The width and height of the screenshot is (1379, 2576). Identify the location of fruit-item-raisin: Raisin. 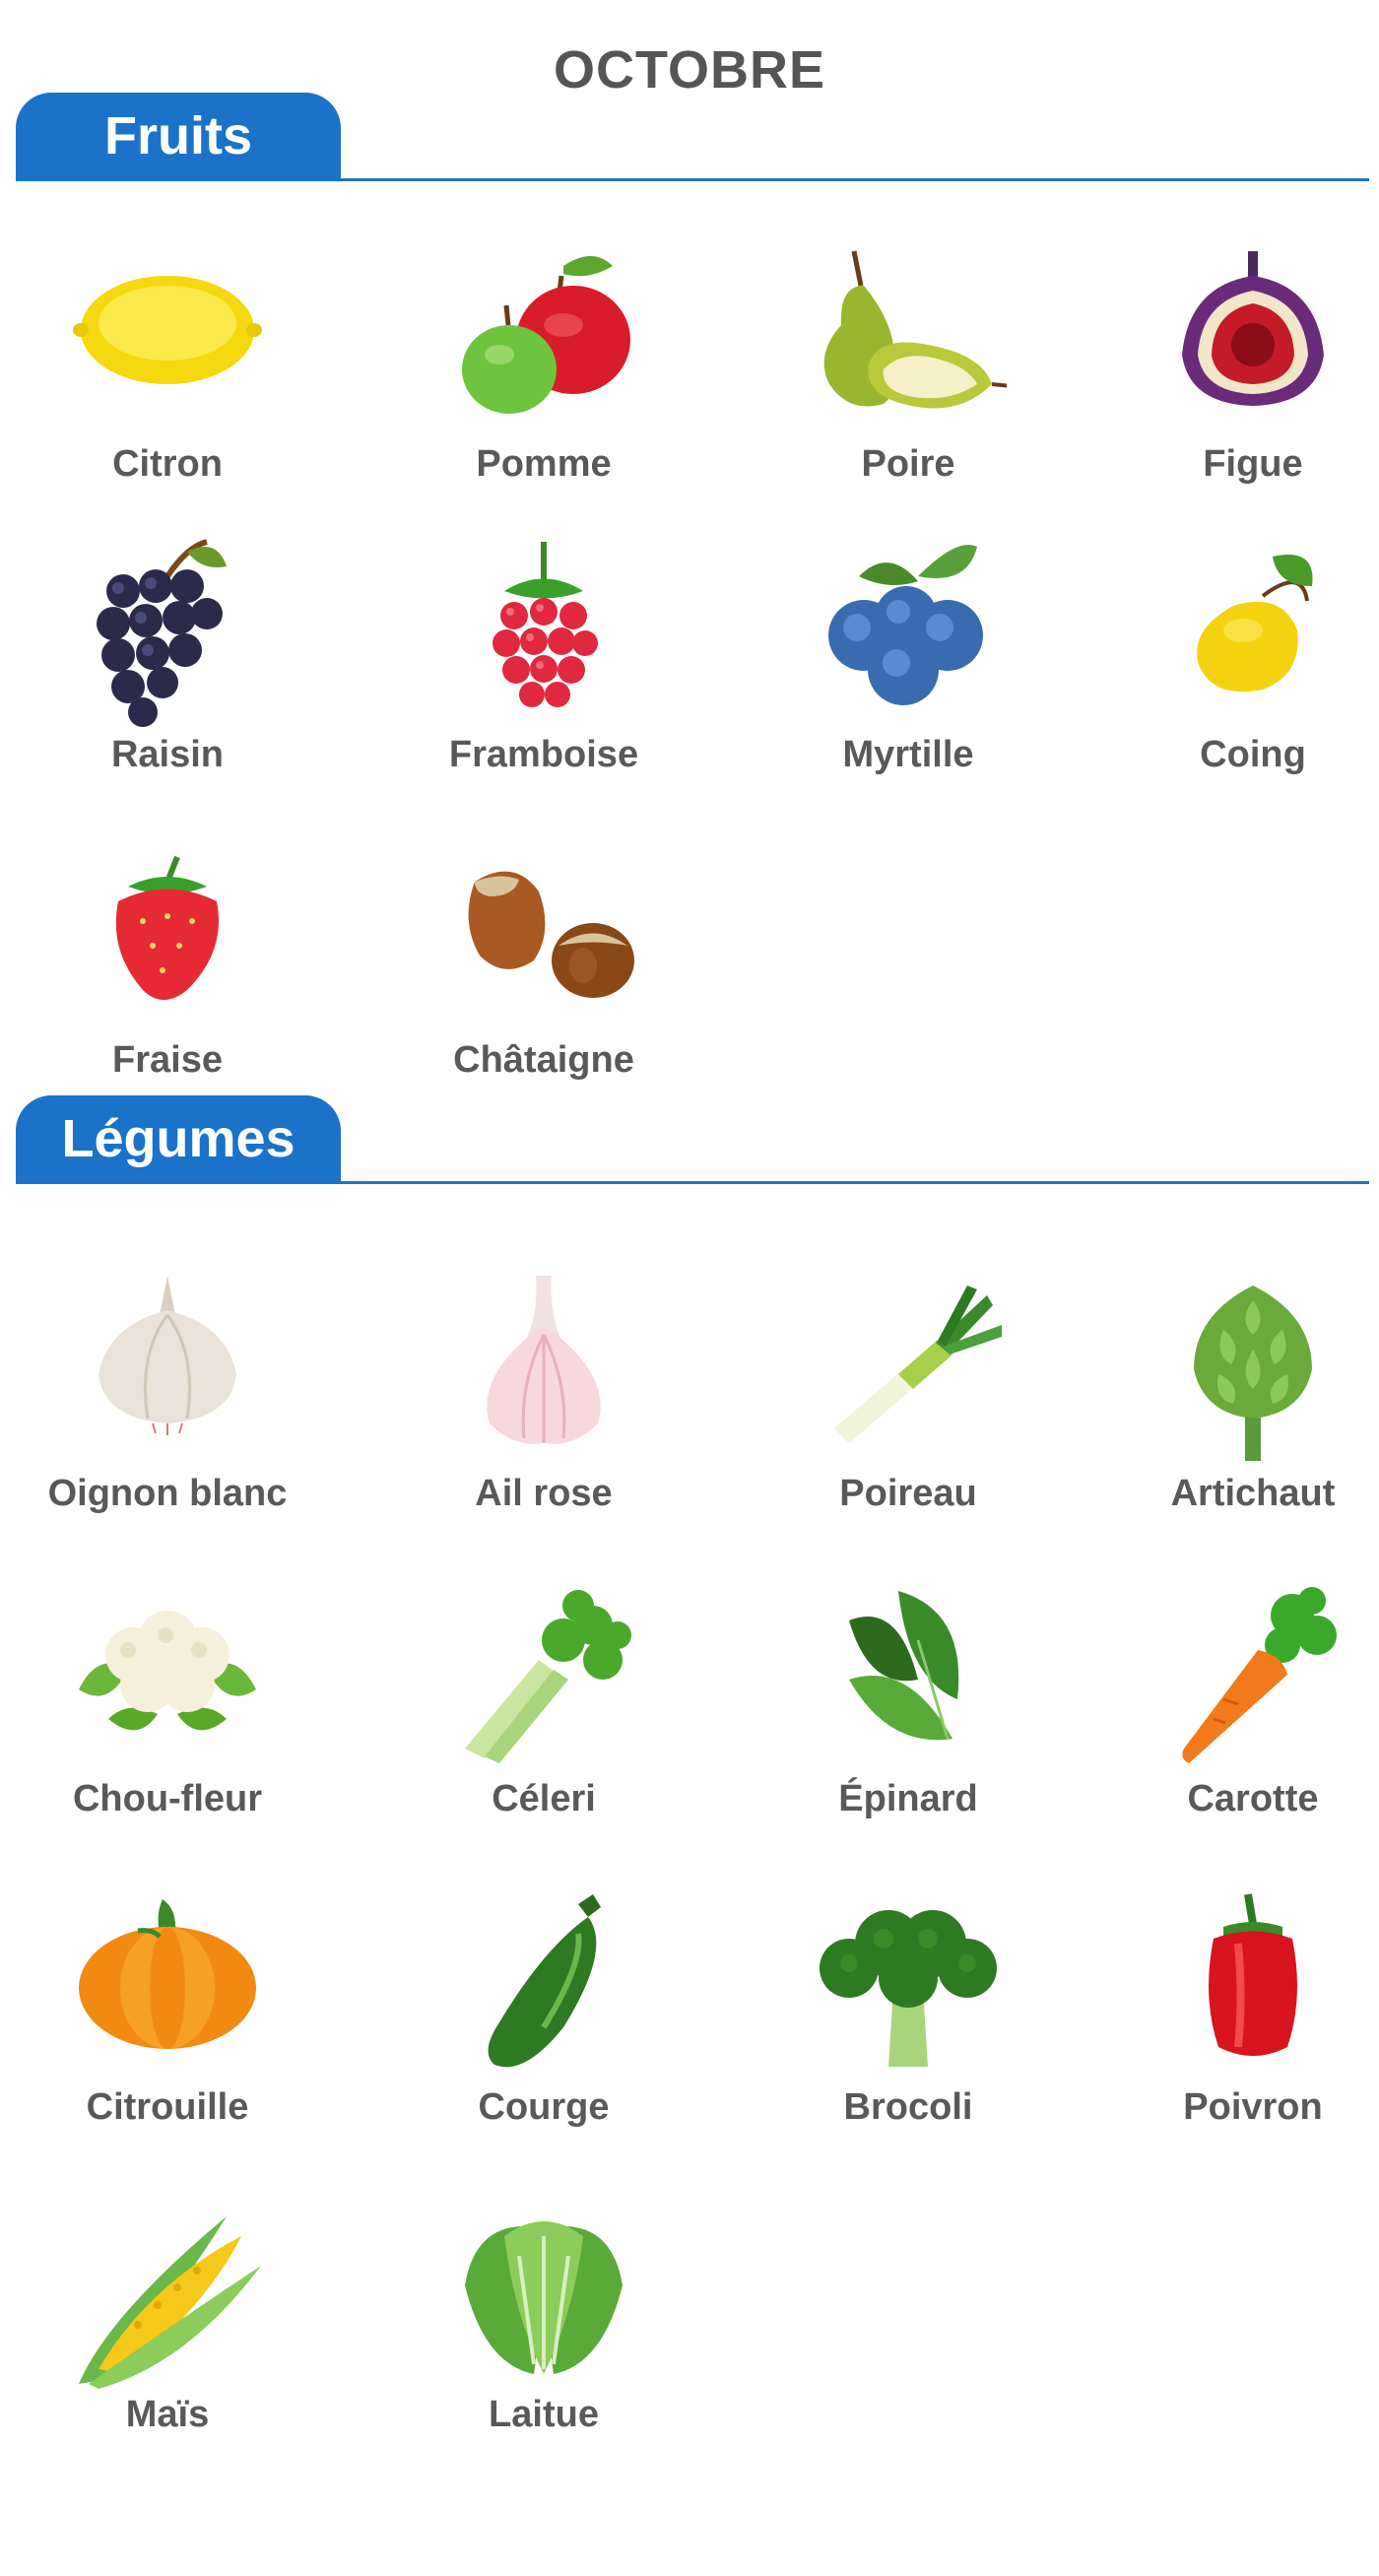
(172, 665).